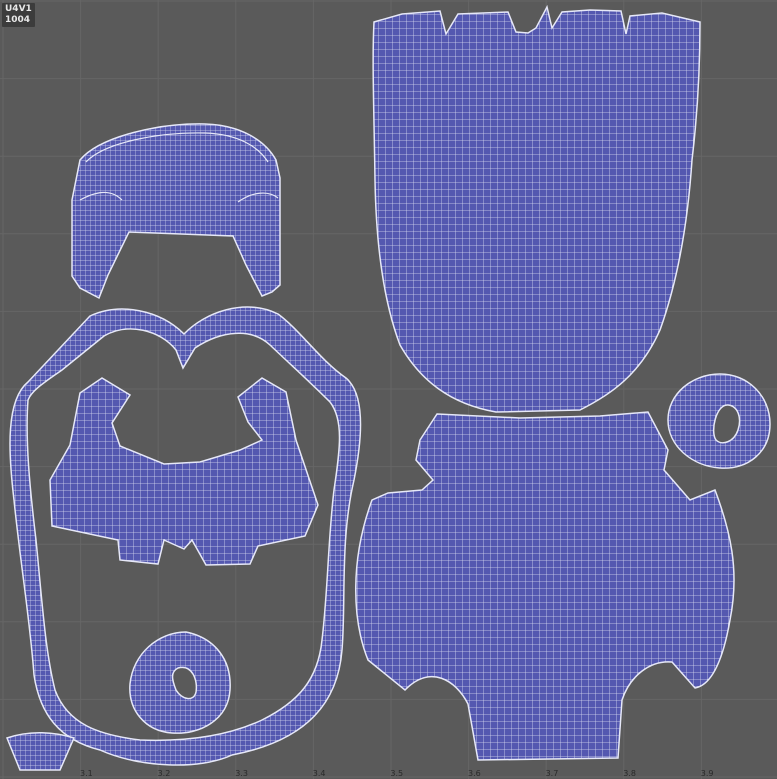 Image resolution: width=777 pixels, height=779 pixels. What do you see at coordinates (41, 751) in the screenshot?
I see `corner-fragment-shell` at bounding box center [41, 751].